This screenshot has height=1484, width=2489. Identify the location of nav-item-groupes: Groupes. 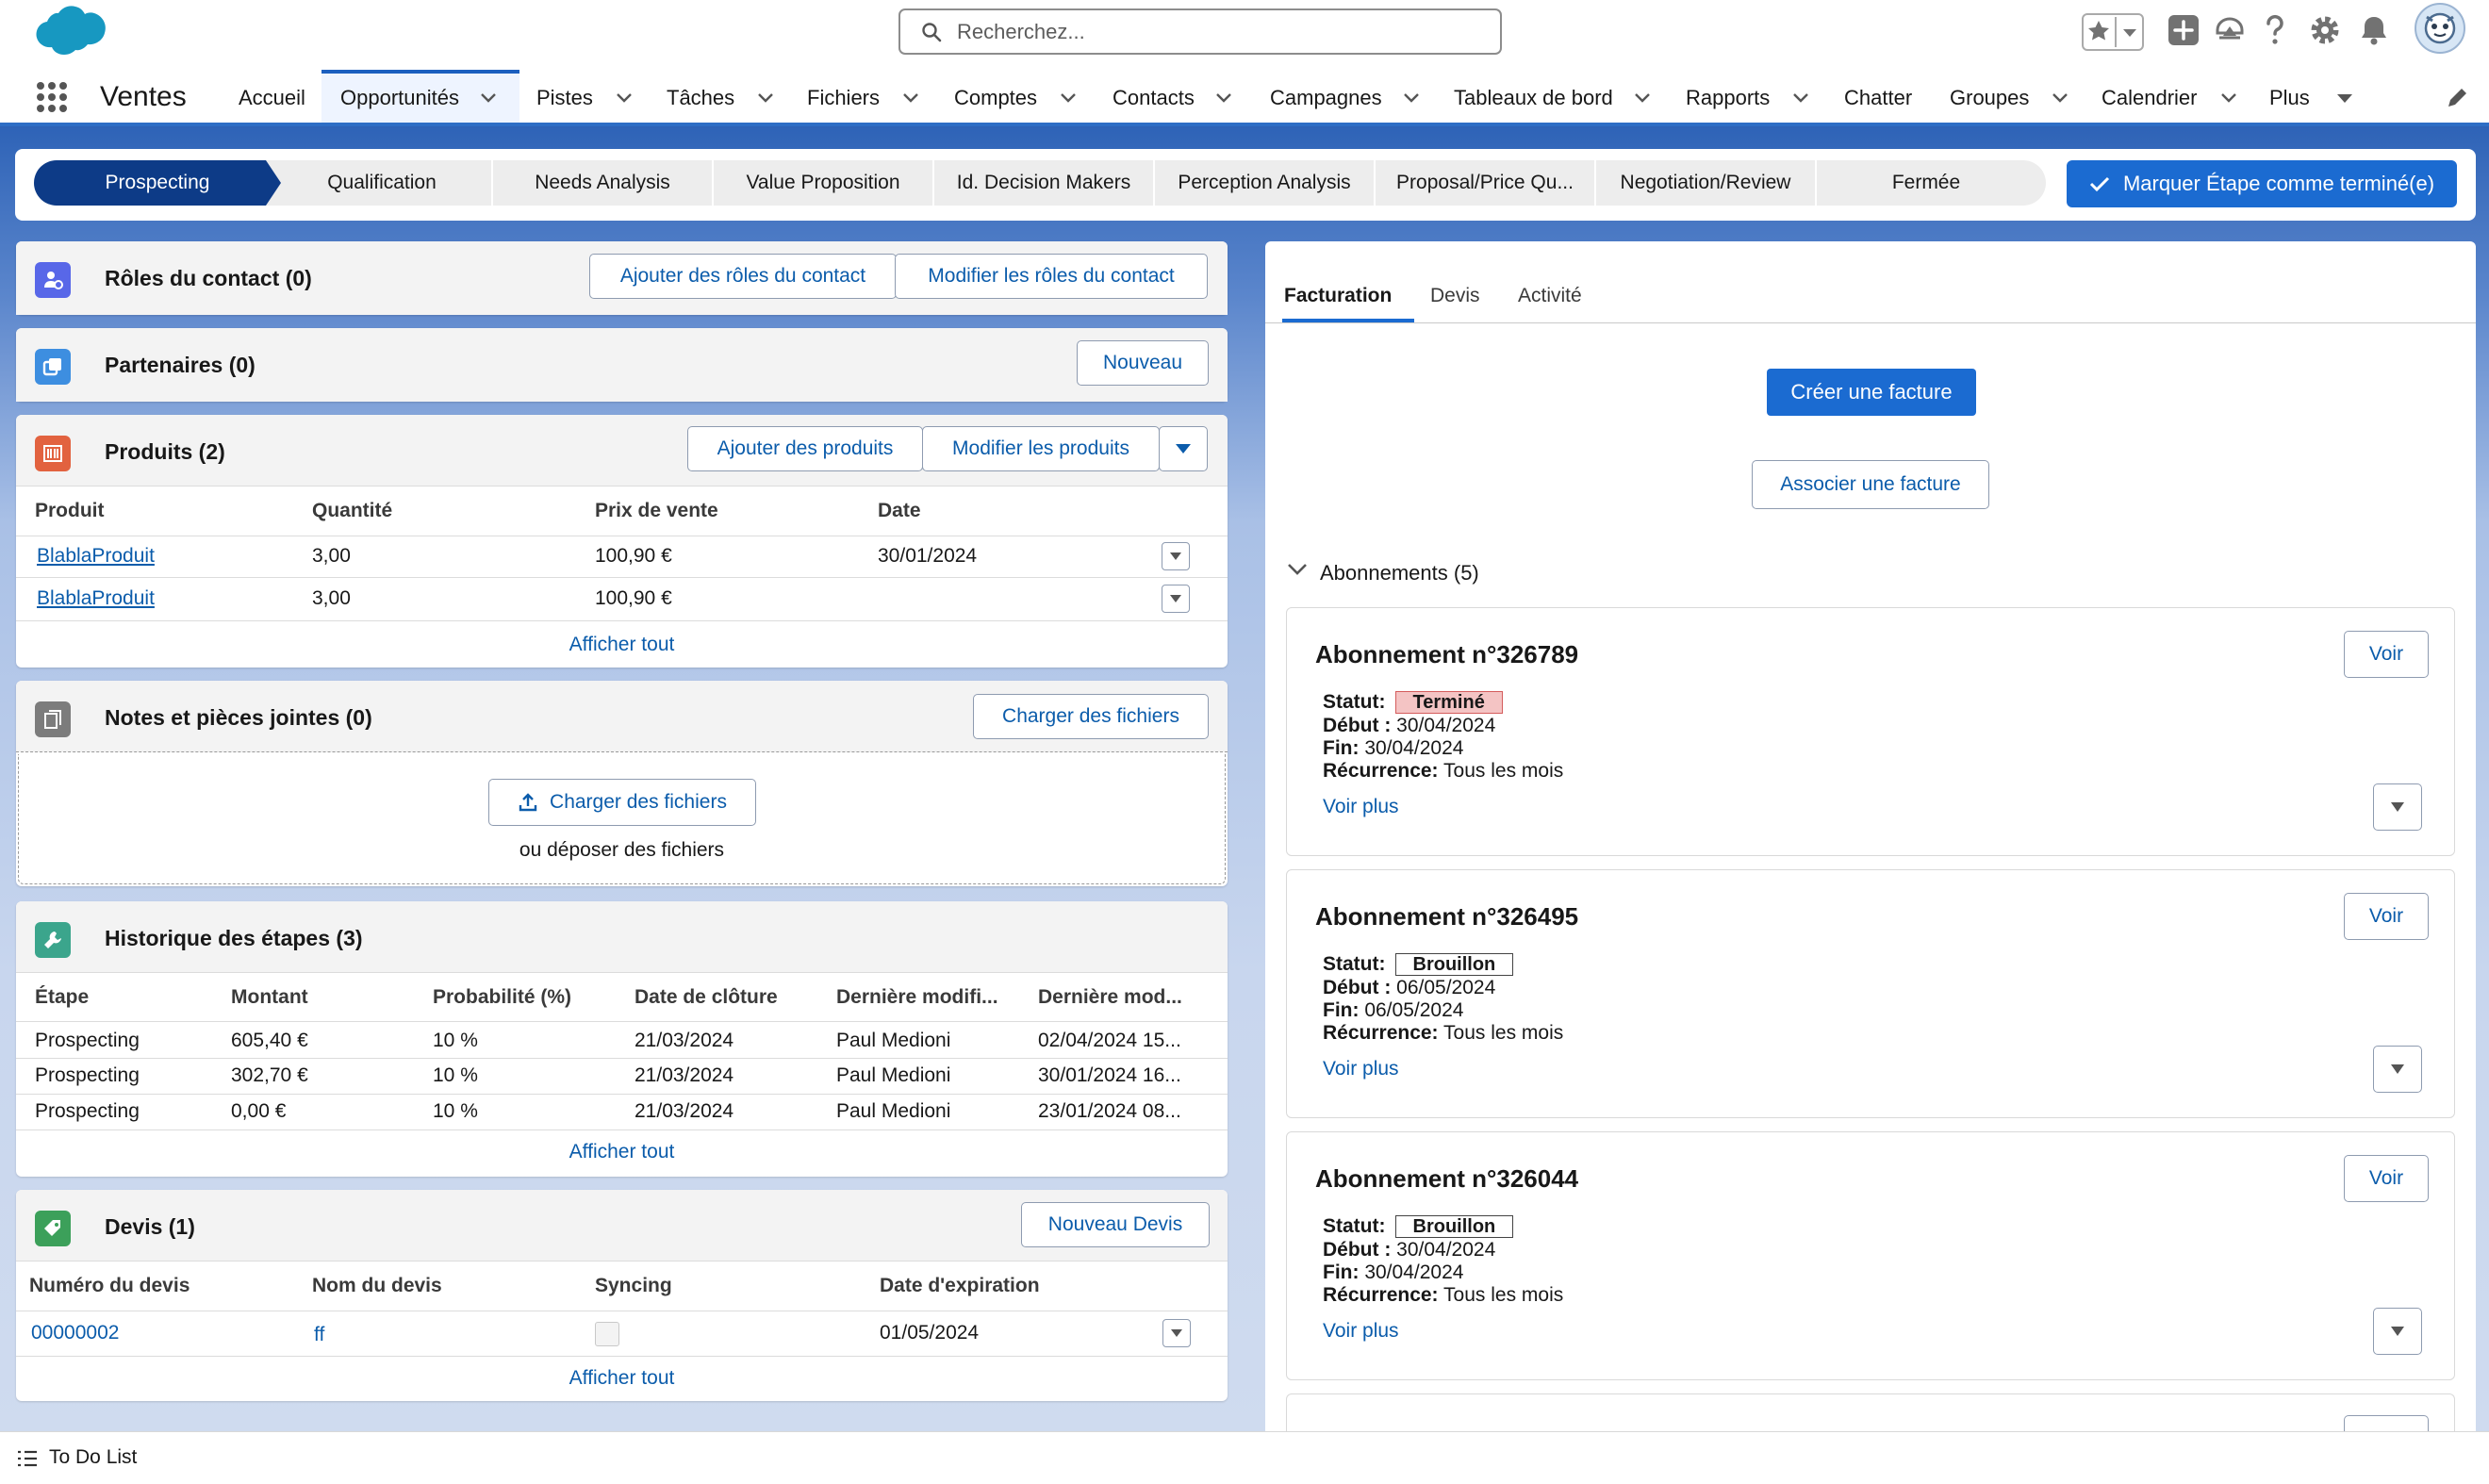
(2009, 98).